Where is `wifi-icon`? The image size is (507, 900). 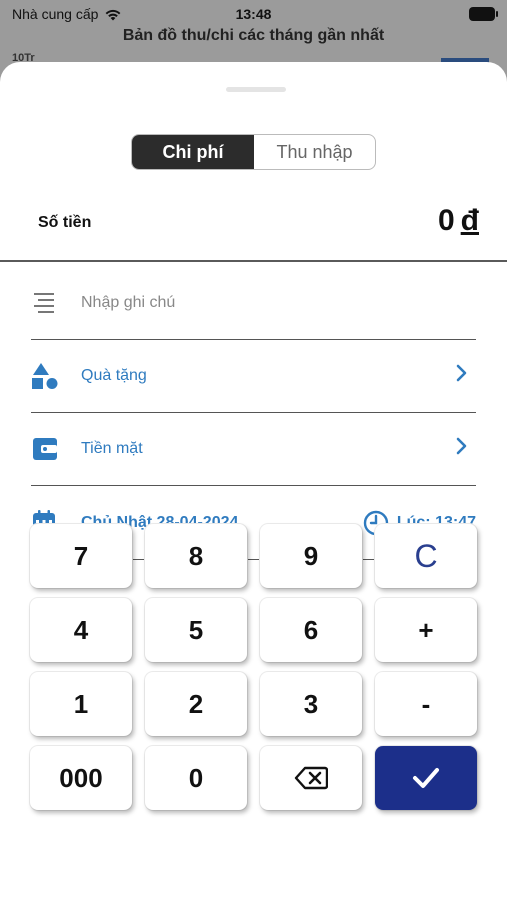
wifi-icon is located at coordinates (113, 14).